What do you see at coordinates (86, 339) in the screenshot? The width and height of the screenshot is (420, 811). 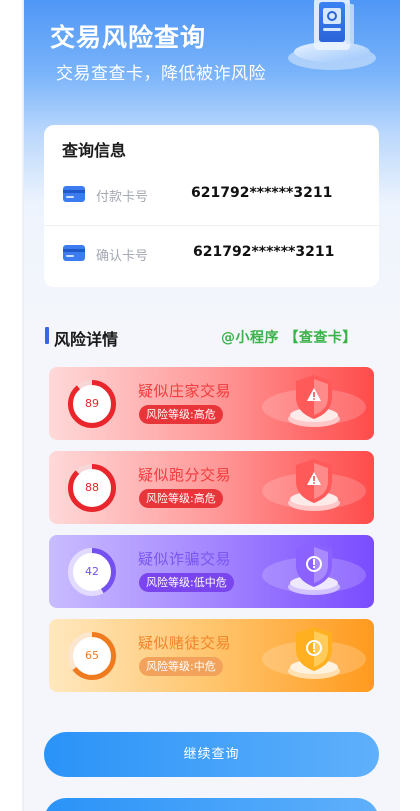 I see `risk-details-title: 风险详情` at bounding box center [86, 339].